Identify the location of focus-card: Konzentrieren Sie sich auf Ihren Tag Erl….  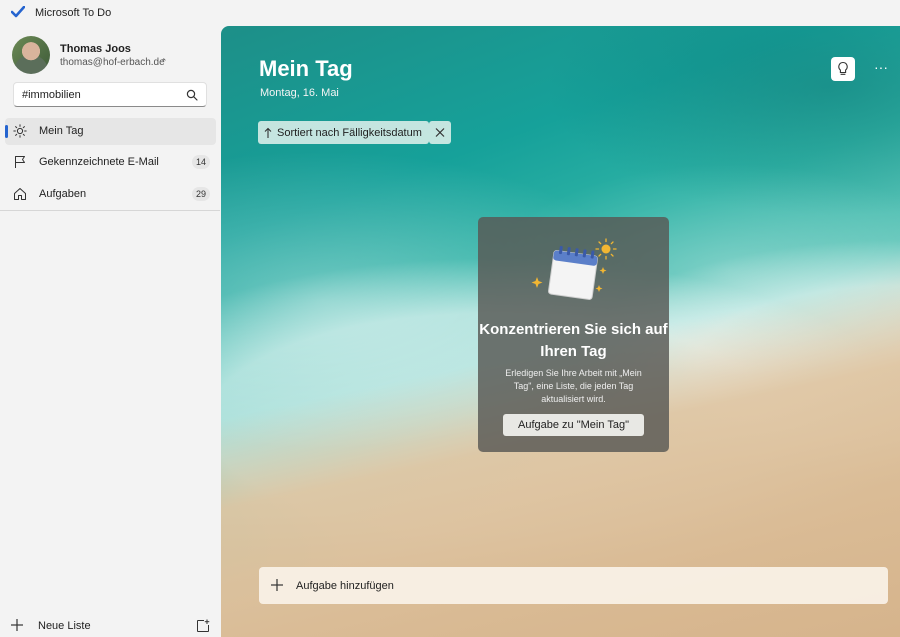
(573, 334).